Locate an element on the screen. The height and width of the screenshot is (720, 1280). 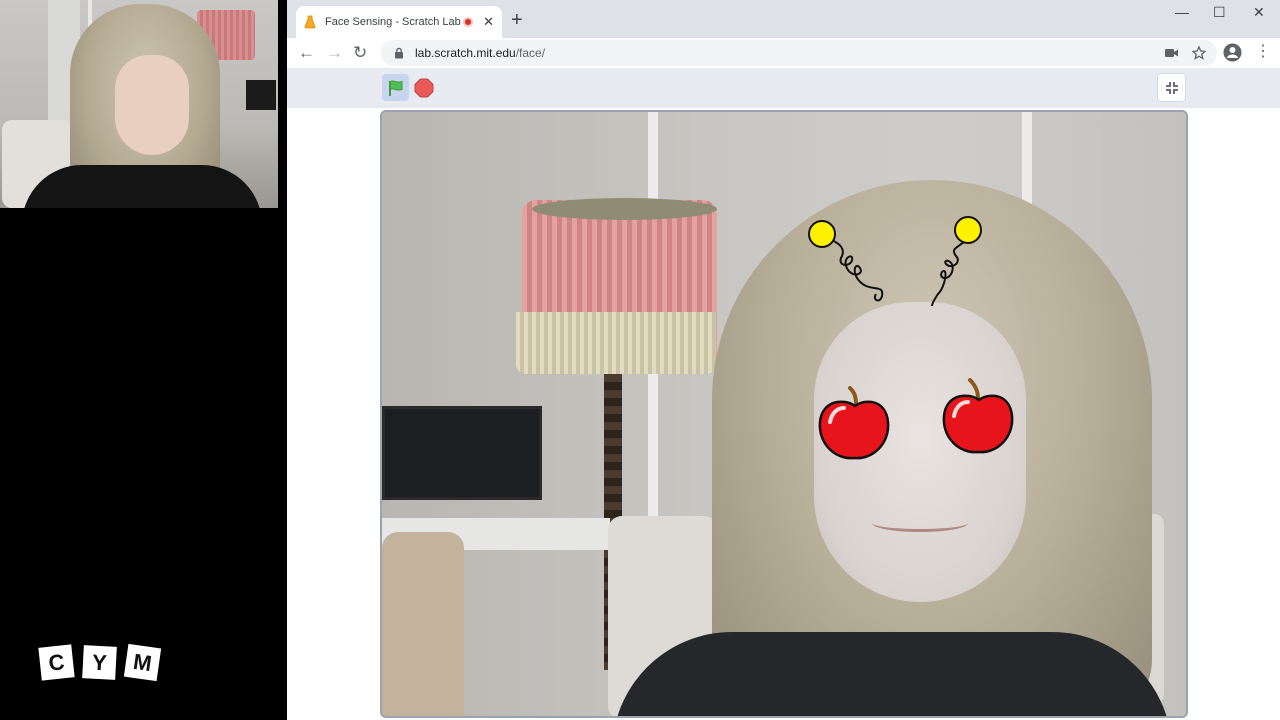
scratch-lab-icon is located at coordinates (310, 22).